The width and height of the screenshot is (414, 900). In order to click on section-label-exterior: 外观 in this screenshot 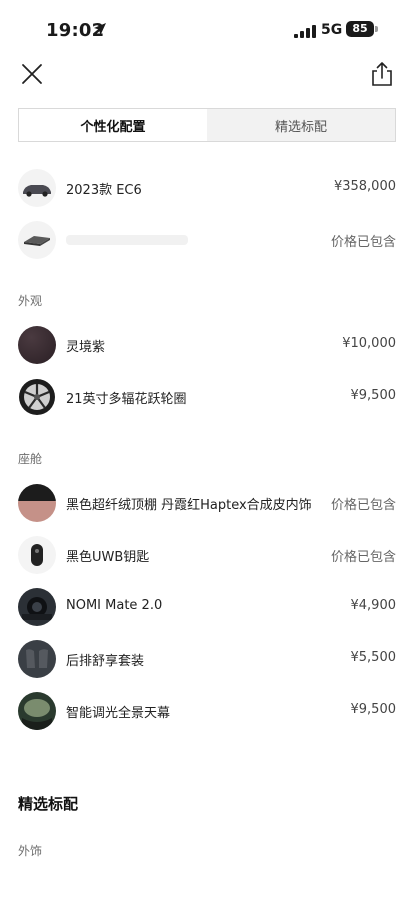, I will do `click(30, 301)`.